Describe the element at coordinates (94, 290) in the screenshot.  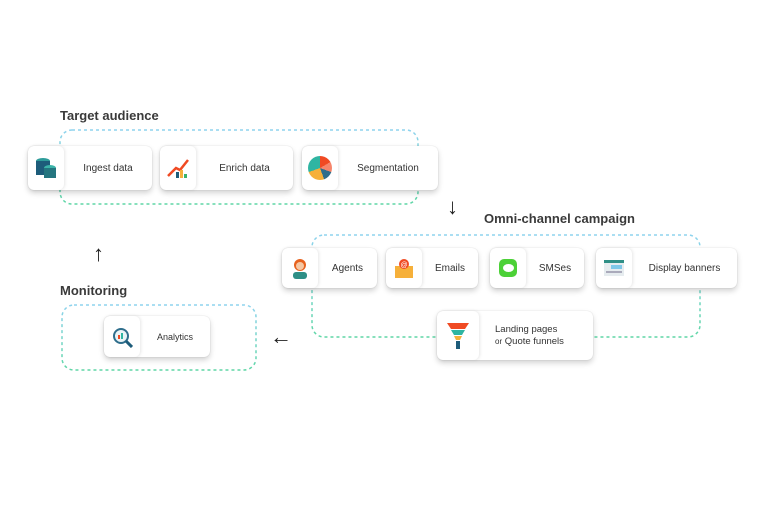
I see `monitoring-title: Monitoring` at that location.